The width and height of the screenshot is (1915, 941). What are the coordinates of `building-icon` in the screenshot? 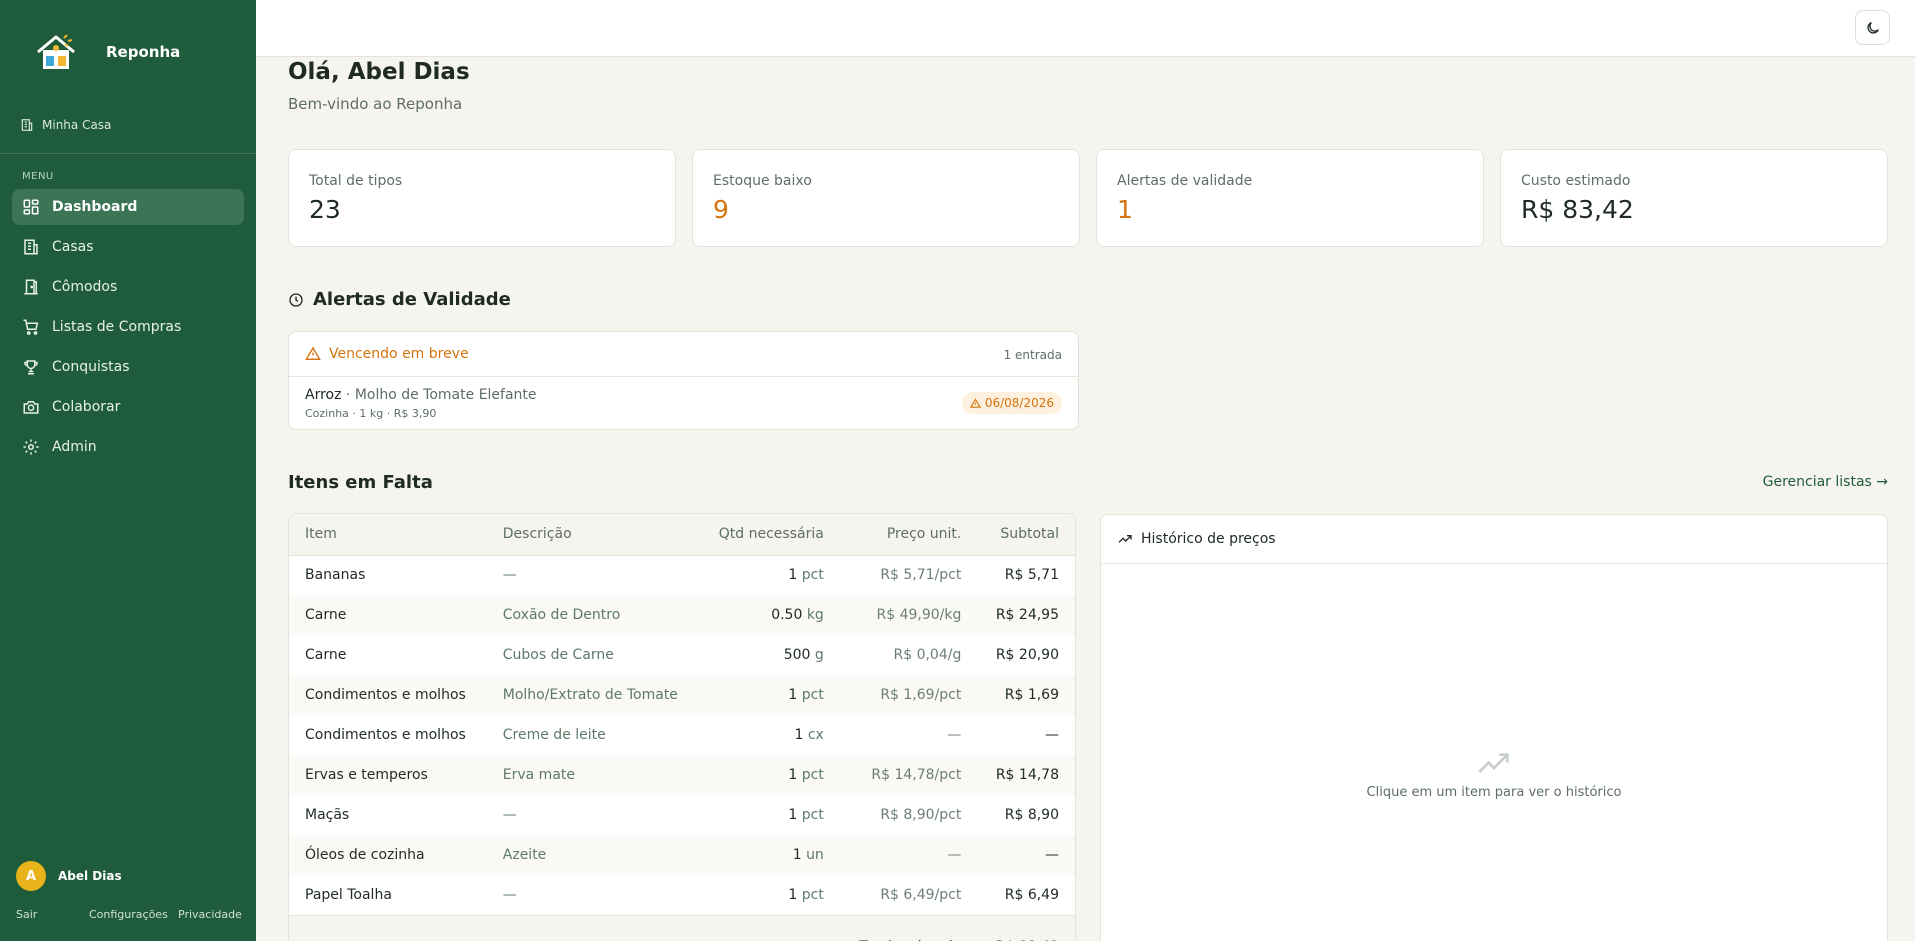 It's located at (27, 125).